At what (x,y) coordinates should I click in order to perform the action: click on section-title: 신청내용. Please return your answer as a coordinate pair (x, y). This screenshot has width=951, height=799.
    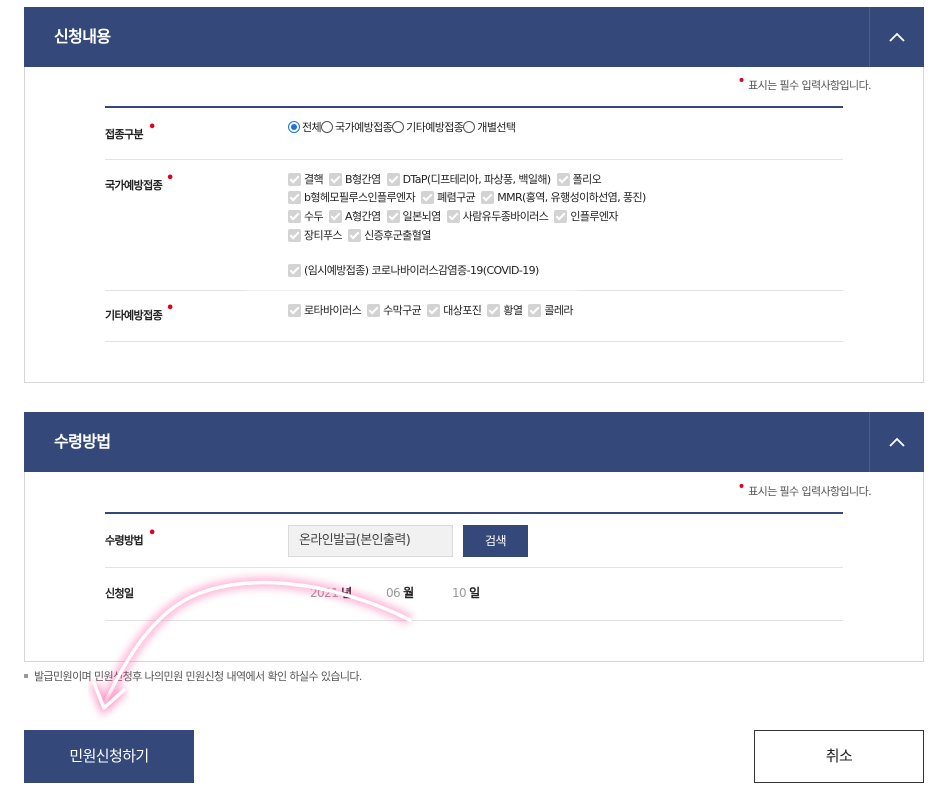
    Looking at the image, I should click on (82, 36).